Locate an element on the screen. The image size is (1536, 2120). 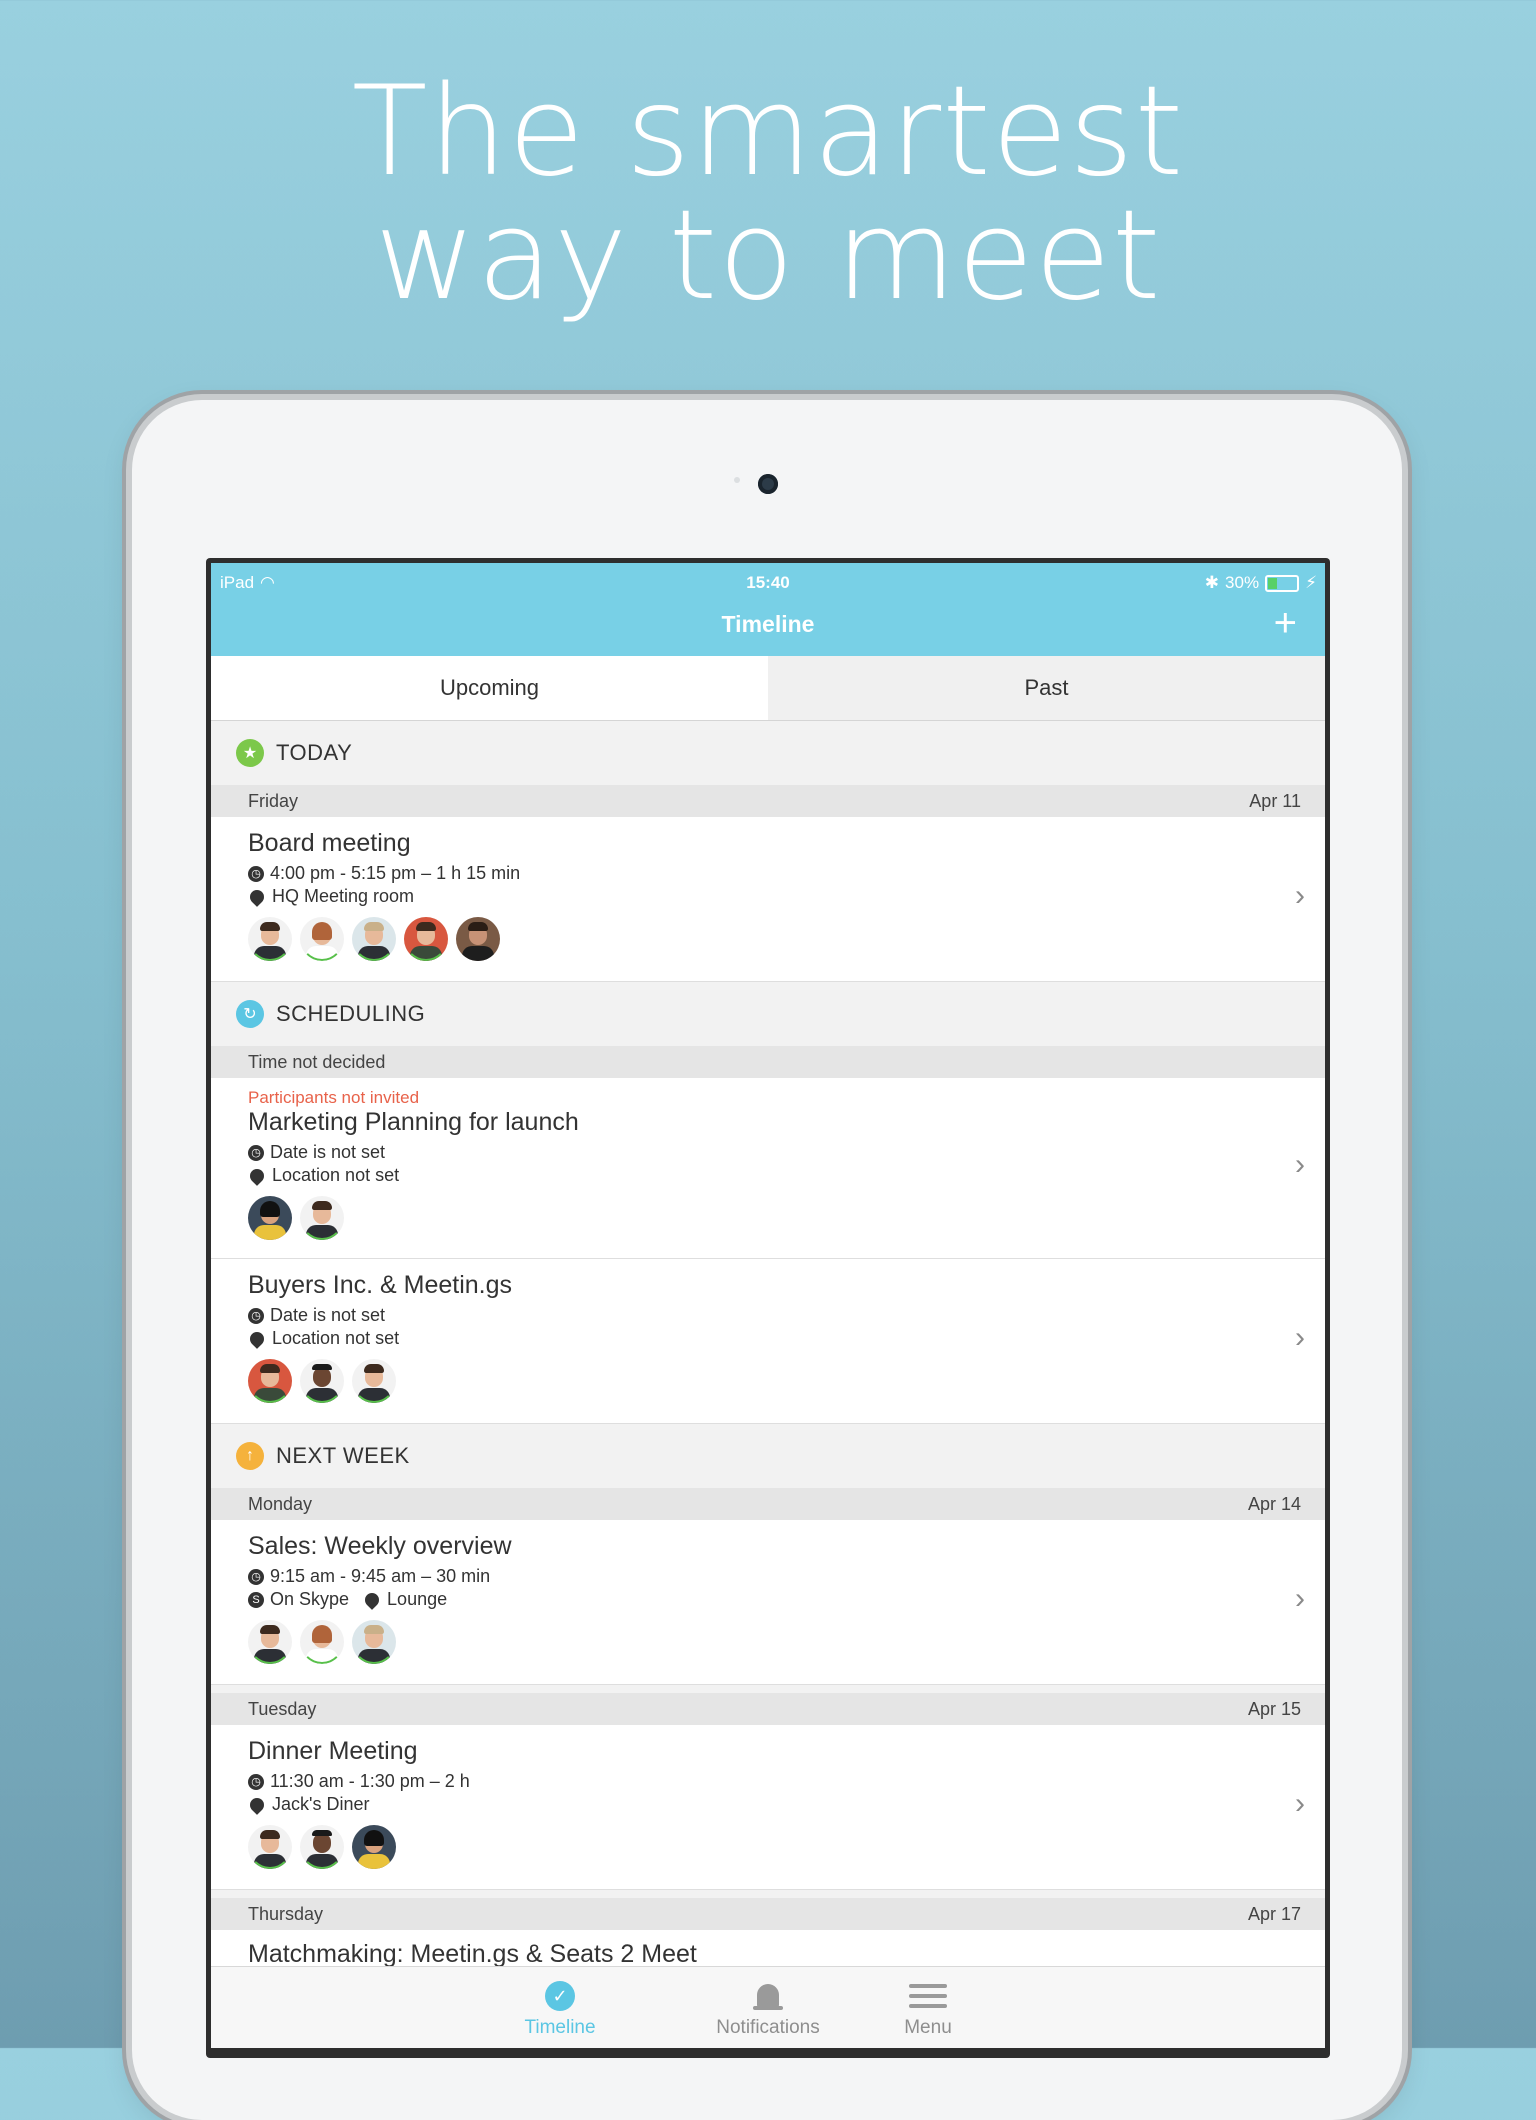
day-header: Friday Apr 11 is located at coordinates (768, 801).